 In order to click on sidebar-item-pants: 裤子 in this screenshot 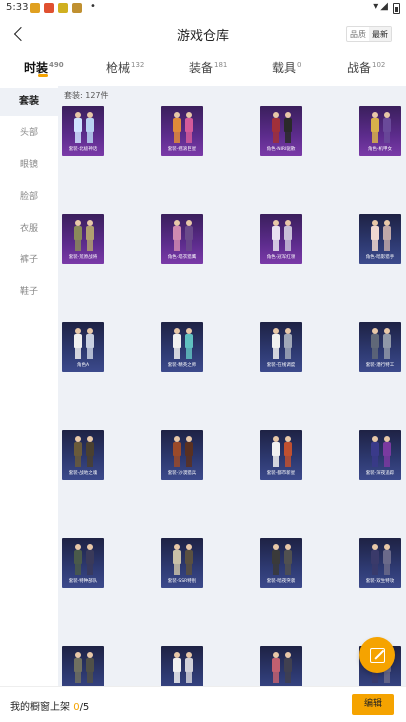, I will do `click(29, 260)`.